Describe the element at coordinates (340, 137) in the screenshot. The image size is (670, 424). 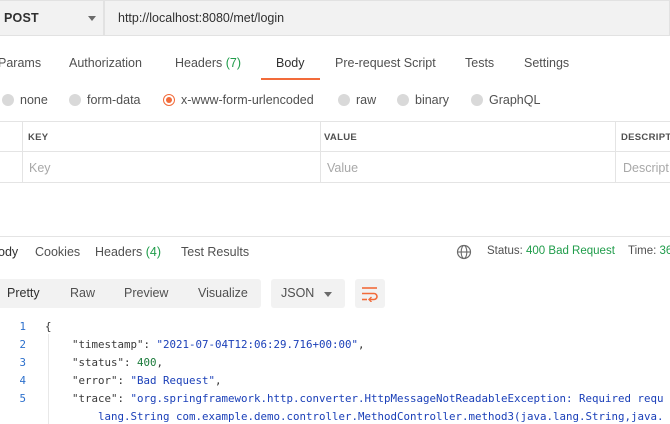
I see `column-value: VALUE` at that location.